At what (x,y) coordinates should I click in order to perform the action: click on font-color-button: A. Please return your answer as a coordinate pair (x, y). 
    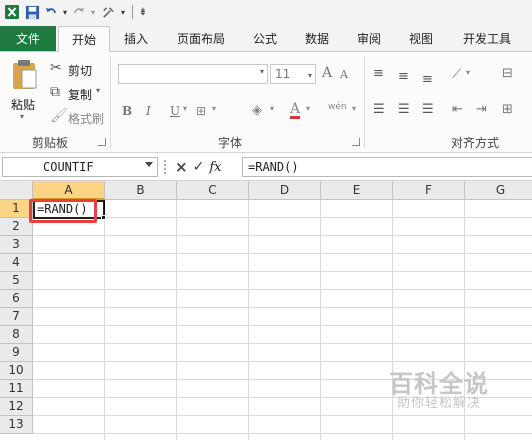
    Looking at the image, I should click on (295, 110).